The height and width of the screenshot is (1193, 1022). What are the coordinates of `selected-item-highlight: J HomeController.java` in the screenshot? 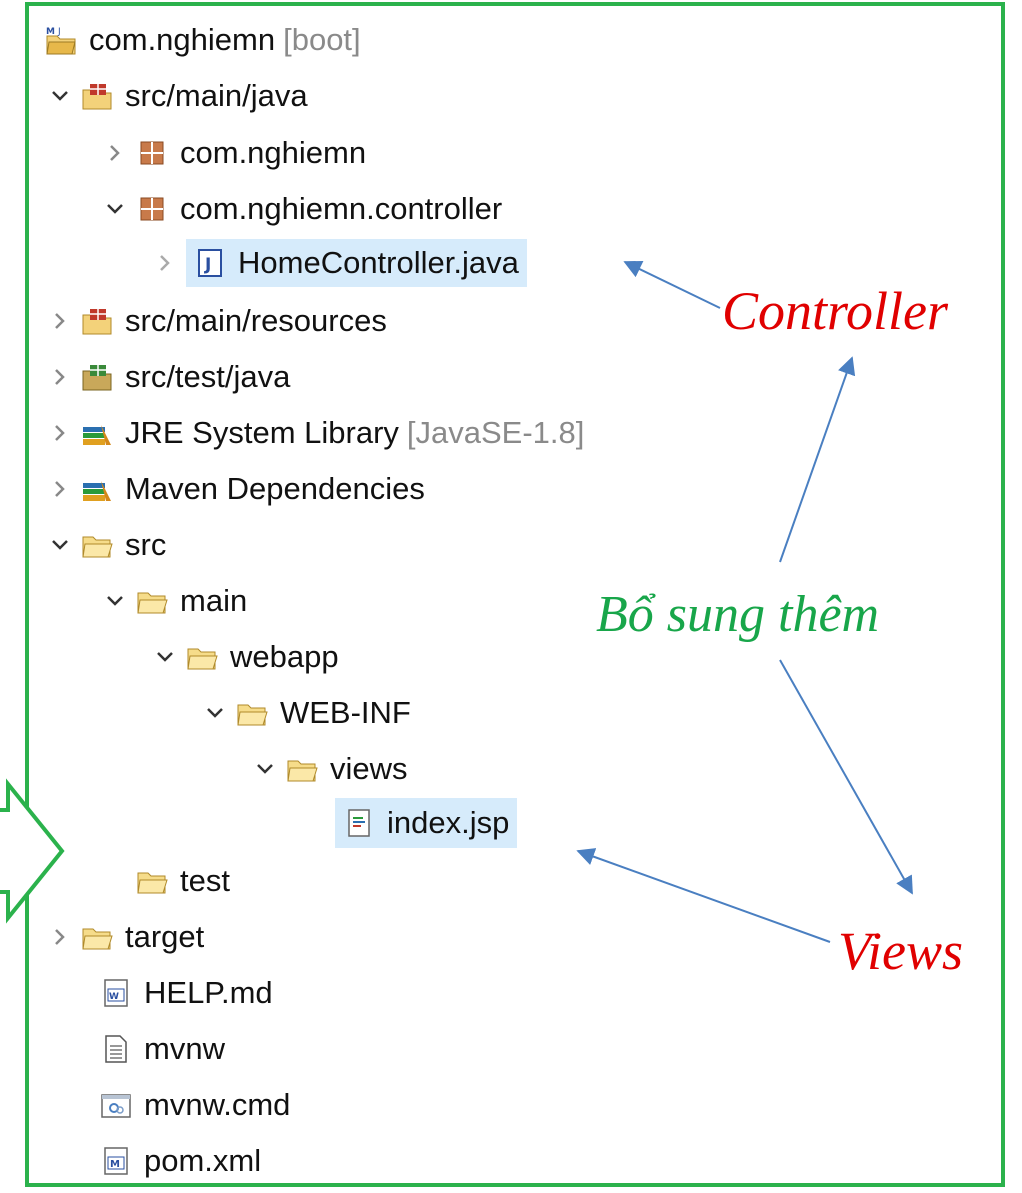 It's located at (356, 263).